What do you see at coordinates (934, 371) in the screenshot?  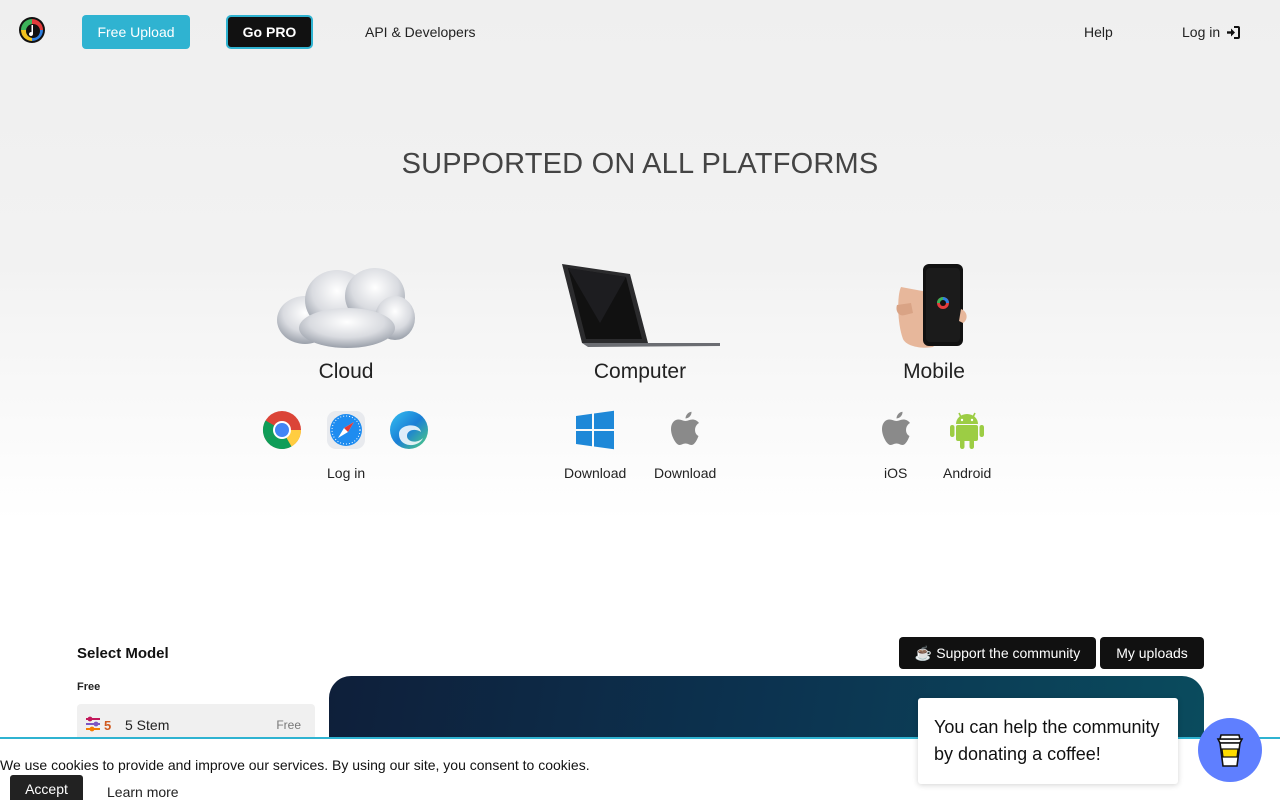 I see `mobile-label: Mobile` at bounding box center [934, 371].